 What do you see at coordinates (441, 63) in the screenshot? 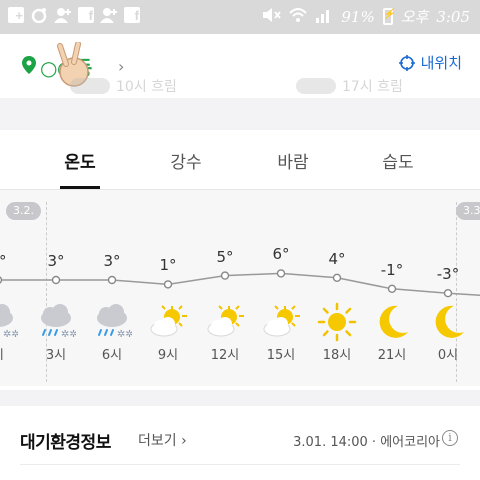
I see `my-location-label: 내위치` at bounding box center [441, 63].